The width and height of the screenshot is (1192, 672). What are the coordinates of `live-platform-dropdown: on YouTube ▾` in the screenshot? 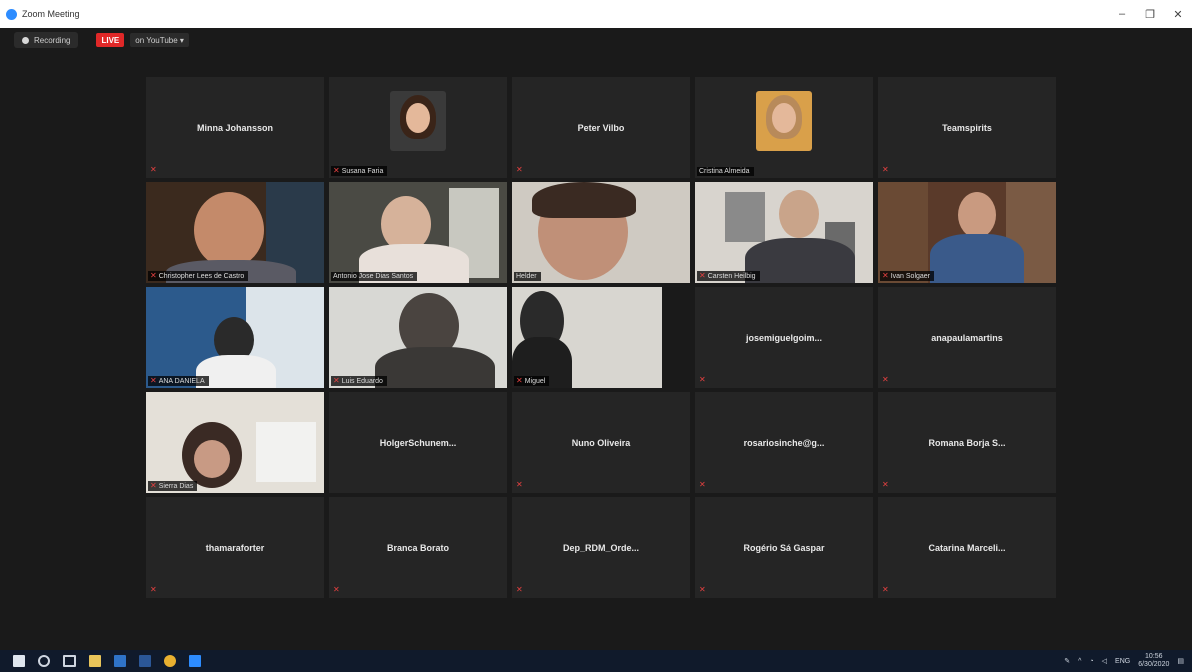 It's located at (159, 40).